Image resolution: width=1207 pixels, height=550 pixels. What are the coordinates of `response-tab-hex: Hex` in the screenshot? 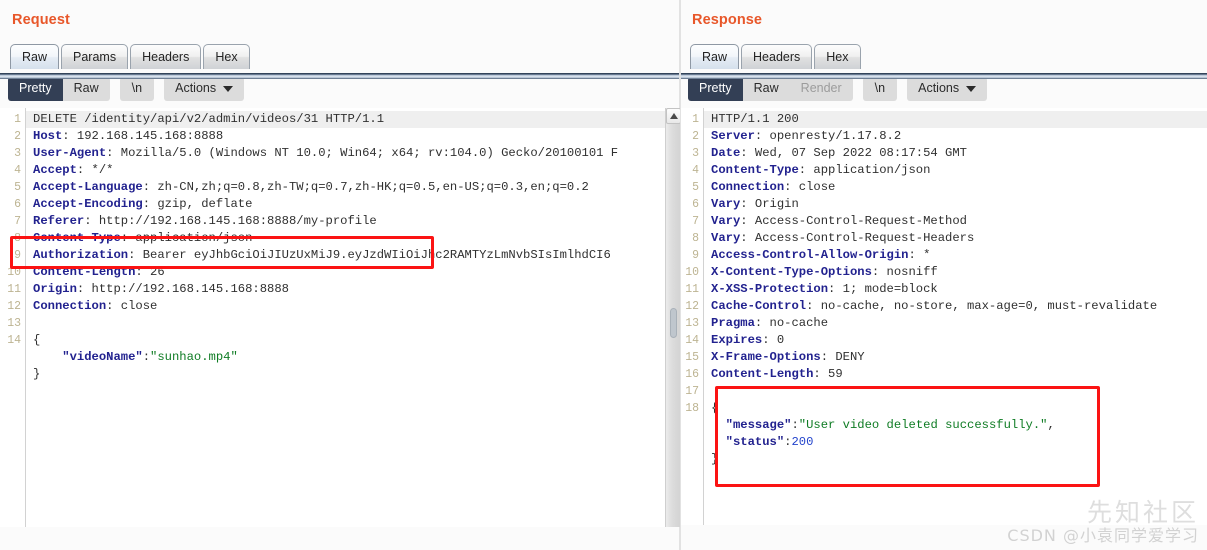 It's located at (837, 56).